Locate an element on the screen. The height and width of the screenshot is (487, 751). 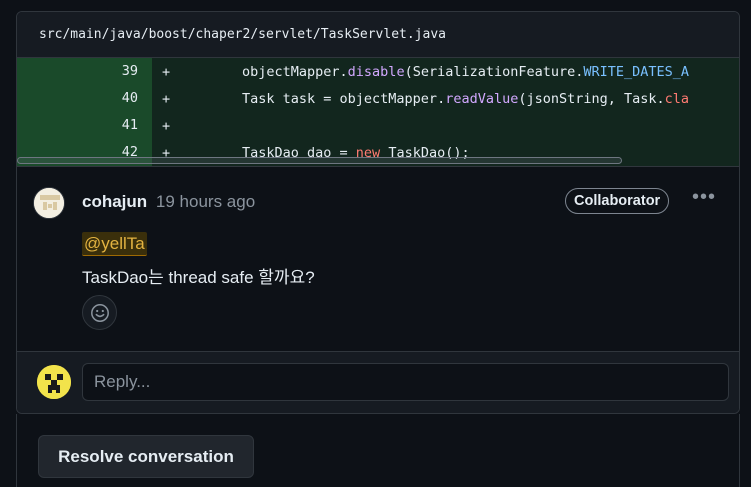
line-number: 41 is located at coordinates (84, 125).